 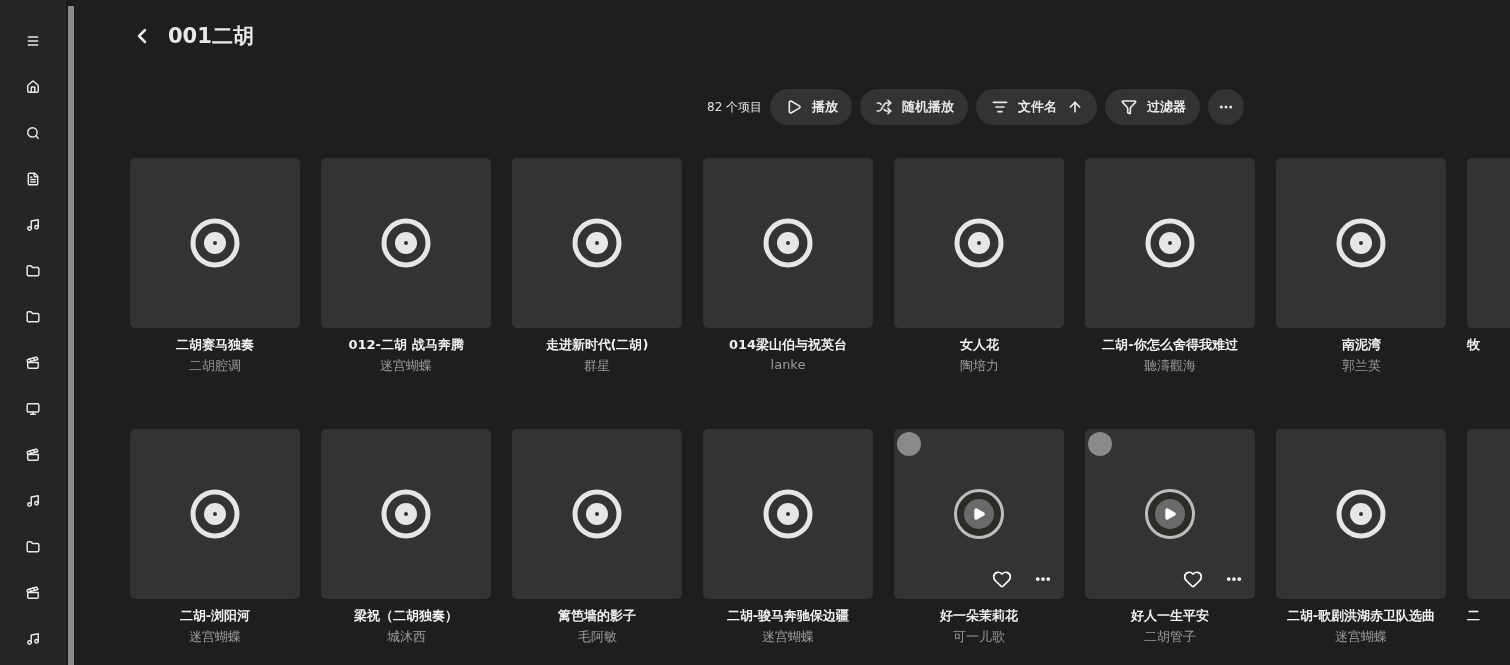 What do you see at coordinates (33, 41) in the screenshot?
I see `menu-icon` at bounding box center [33, 41].